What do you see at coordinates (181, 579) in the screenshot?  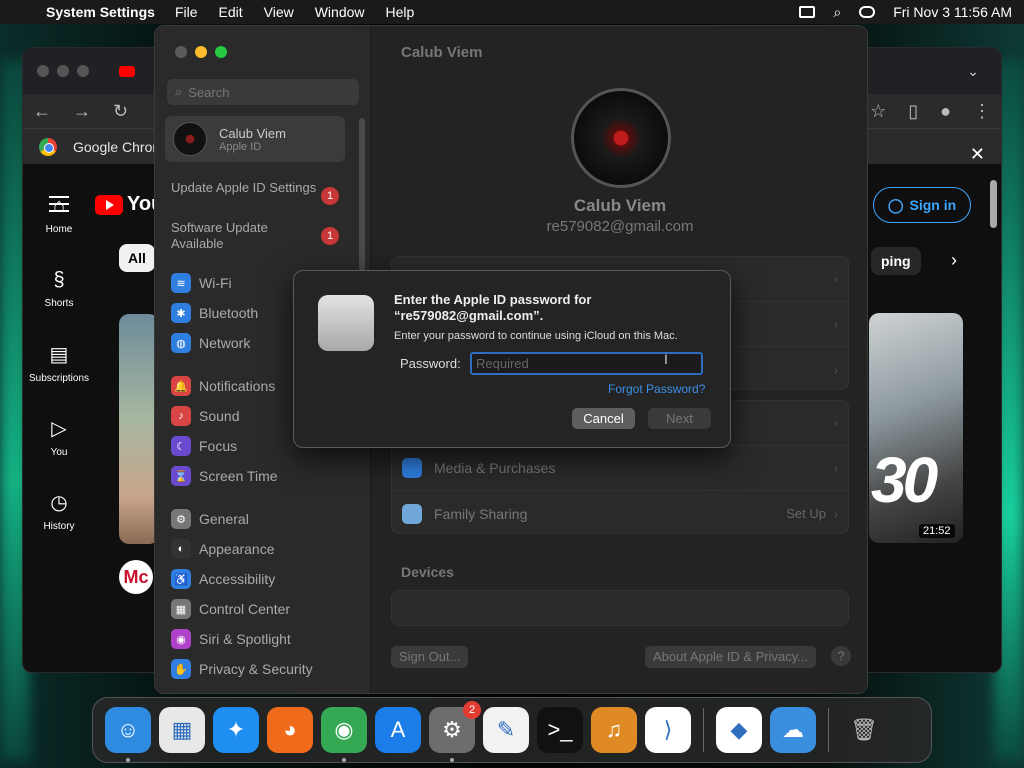 I see `accessibility-icon: ♿` at bounding box center [181, 579].